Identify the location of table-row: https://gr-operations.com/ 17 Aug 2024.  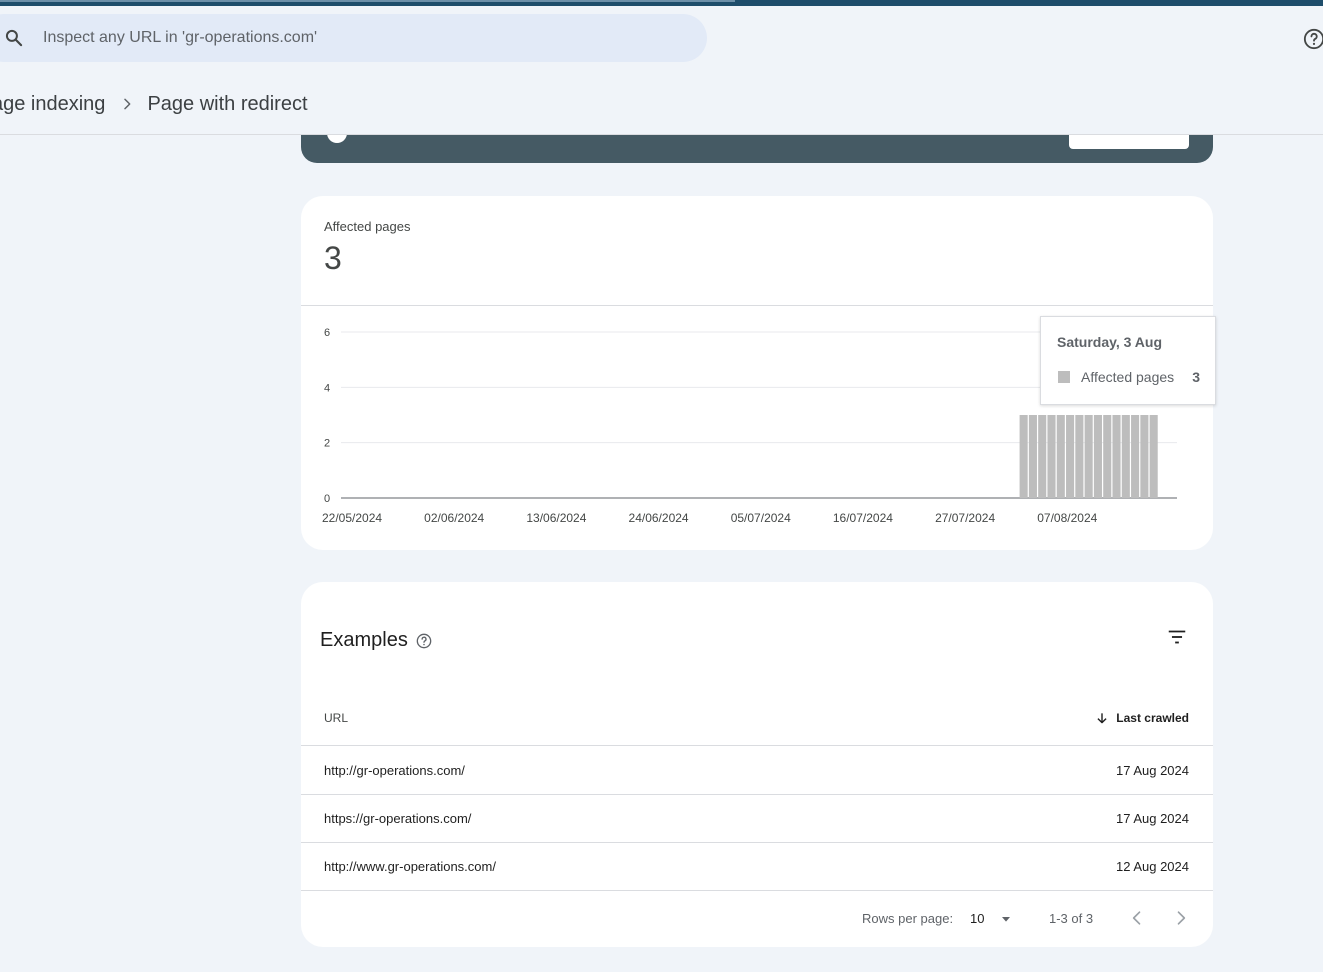
(757, 819).